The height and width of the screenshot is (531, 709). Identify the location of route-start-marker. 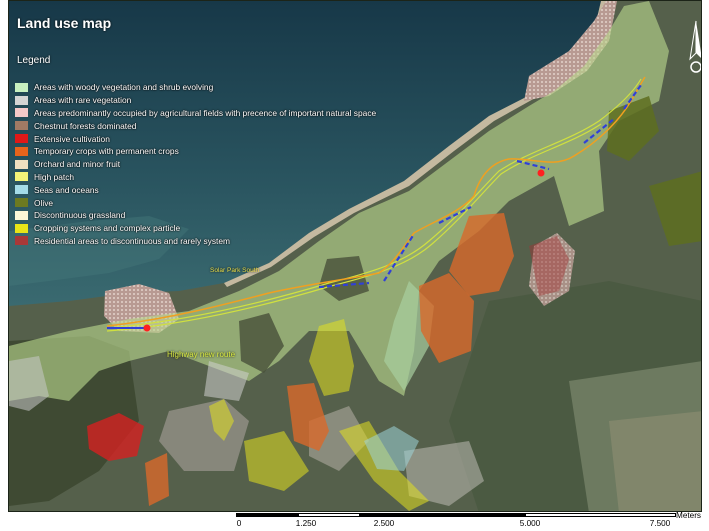
(147, 328).